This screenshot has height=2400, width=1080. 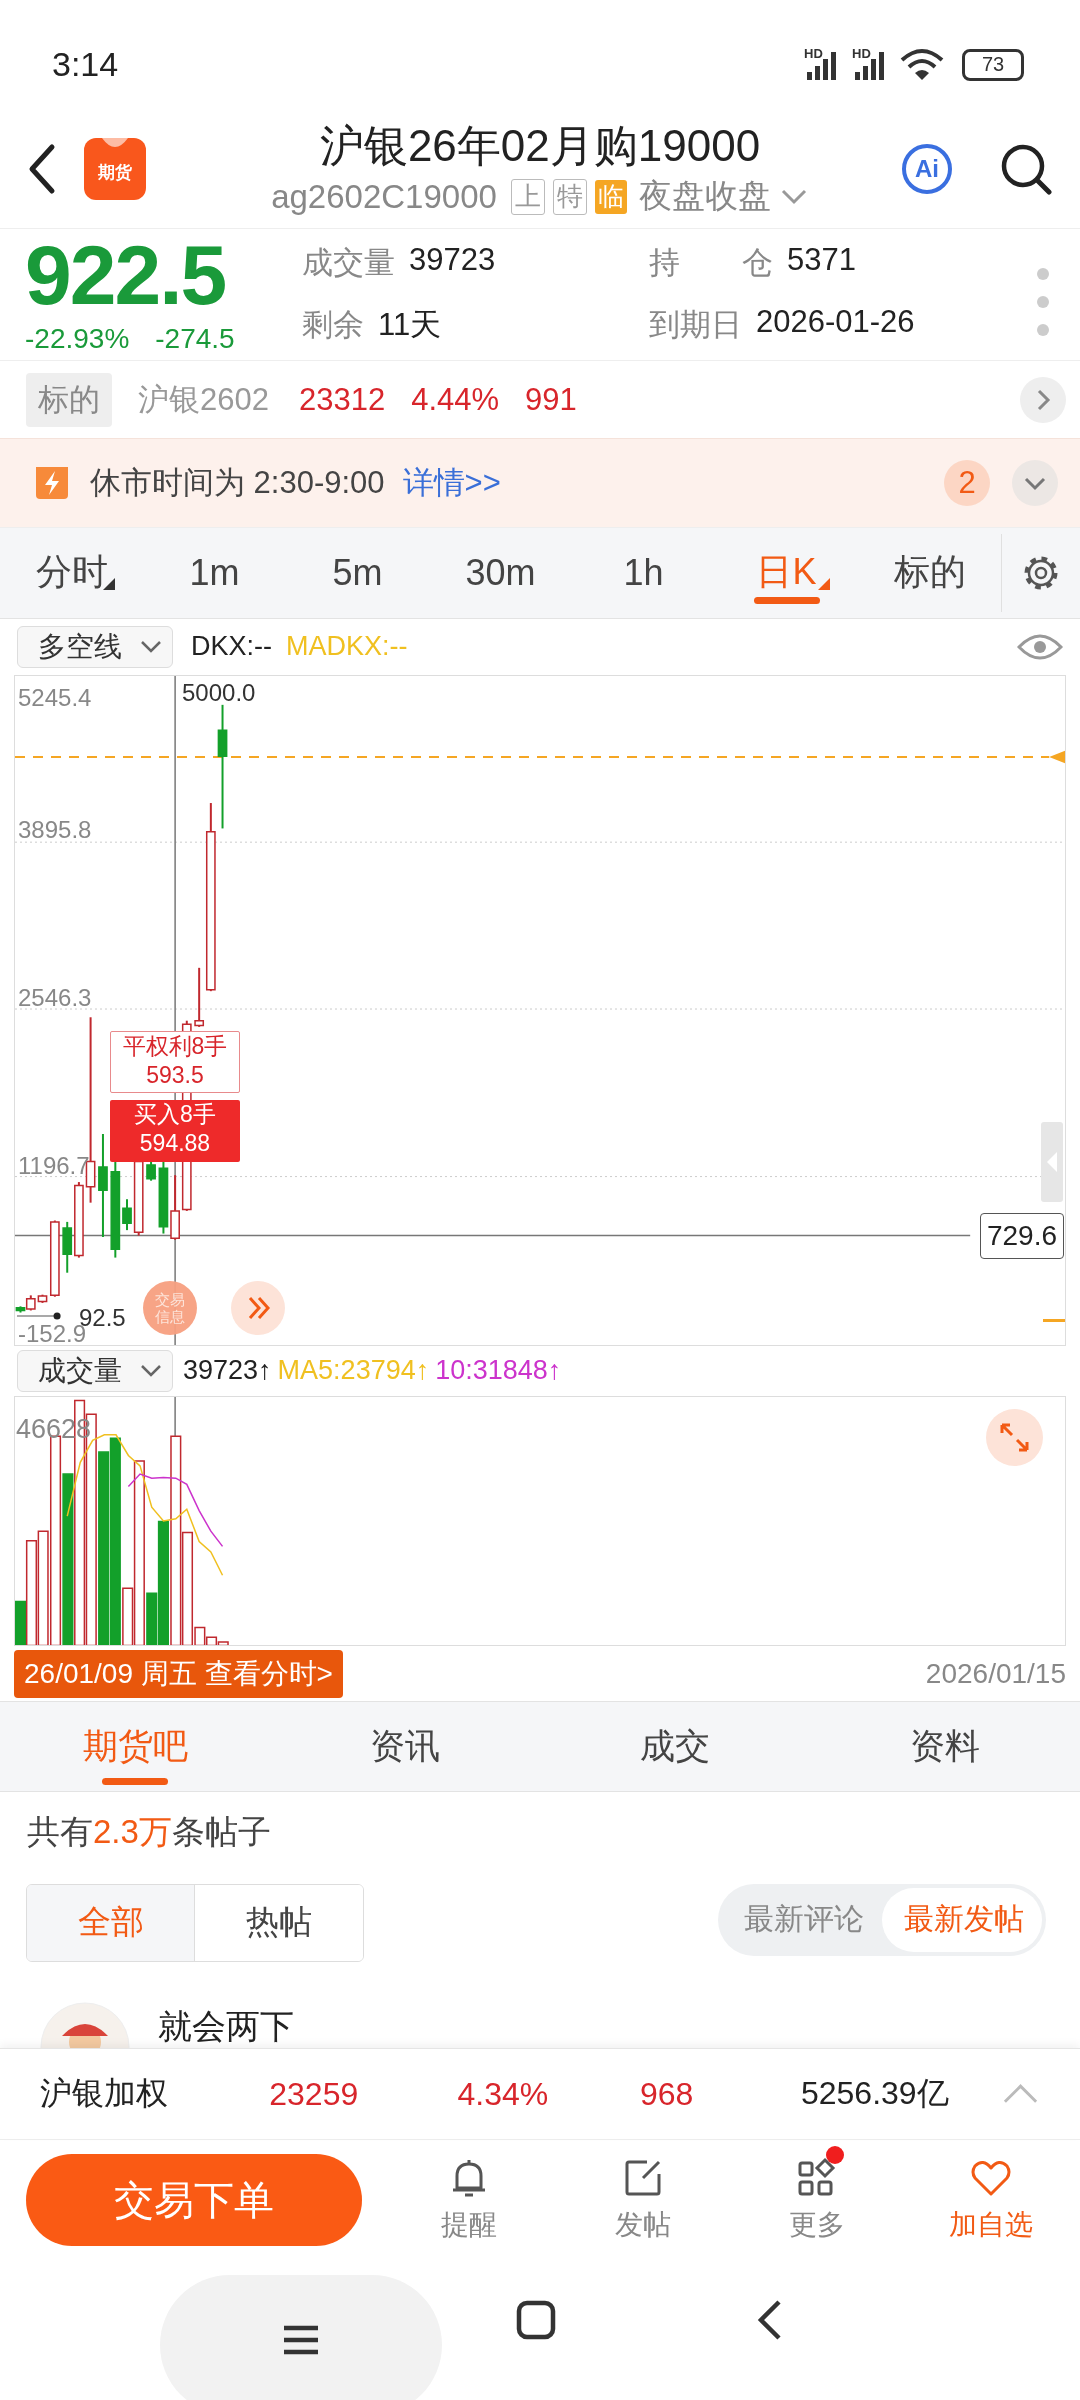 What do you see at coordinates (258, 1307) in the screenshot?
I see `fast-forward-icon` at bounding box center [258, 1307].